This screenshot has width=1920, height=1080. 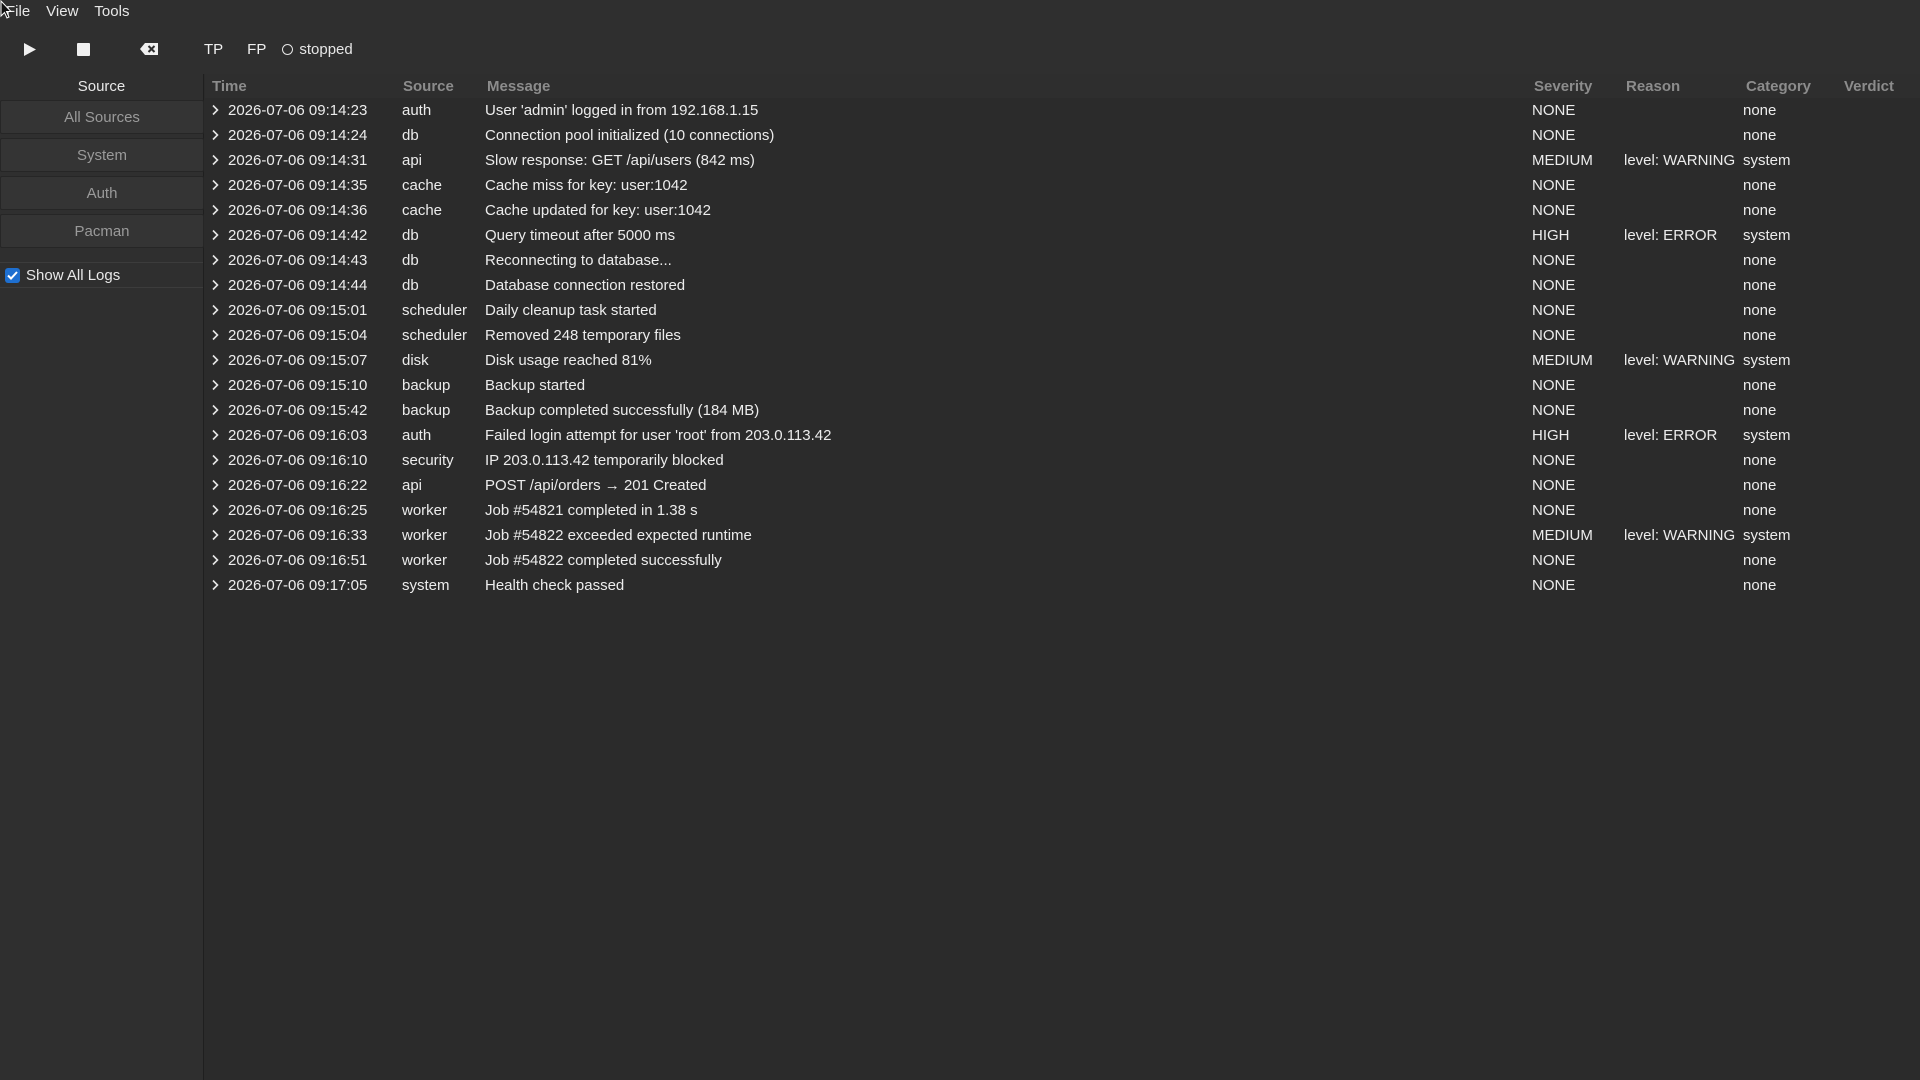 I want to click on stop-button, so click(x=83, y=49).